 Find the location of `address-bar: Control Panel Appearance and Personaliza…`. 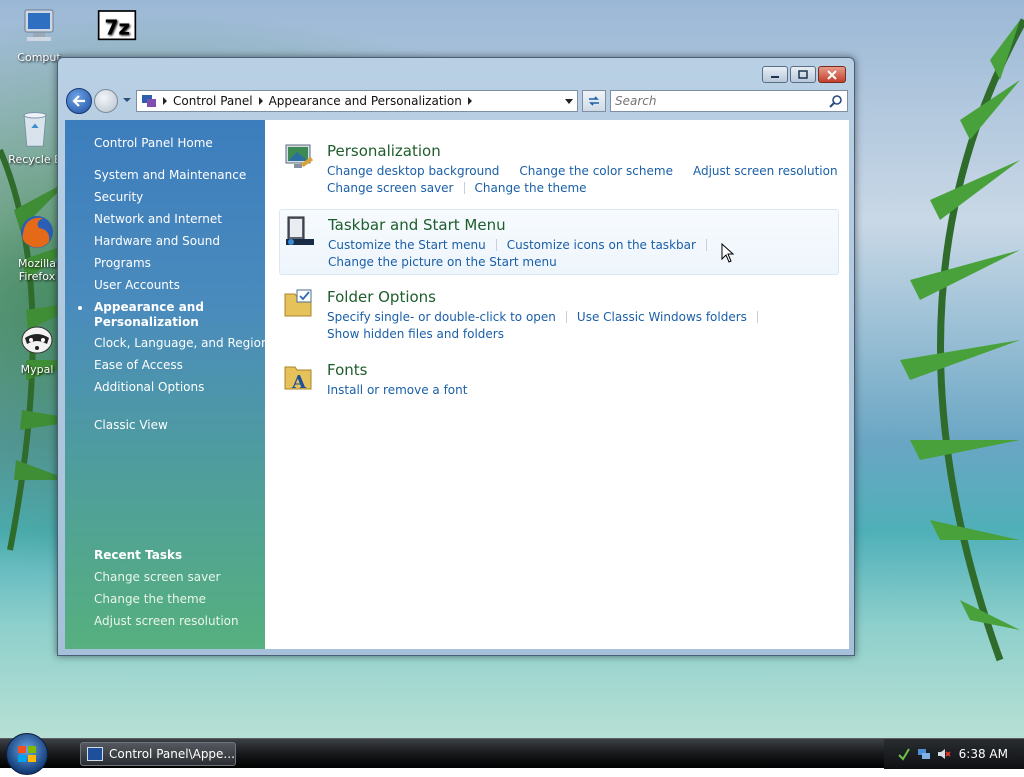

address-bar: Control Panel Appearance and Personaliza… is located at coordinates (357, 101).